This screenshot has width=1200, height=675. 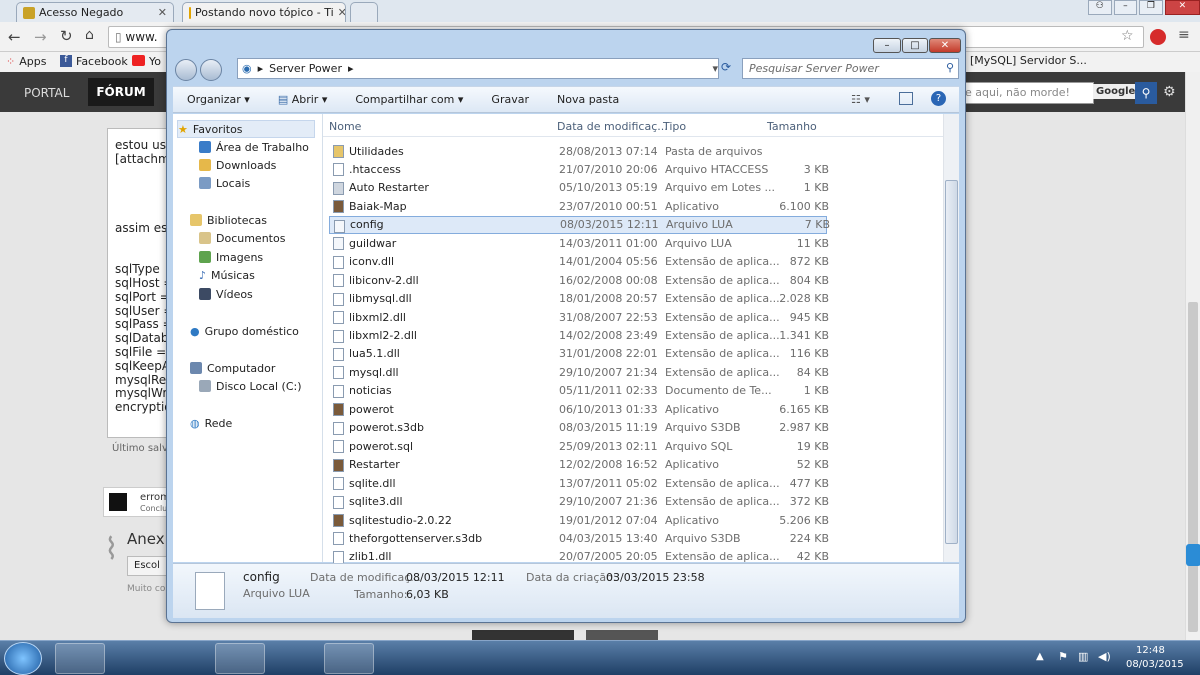 What do you see at coordinates (1169, 92) in the screenshot?
I see `gear-icon: ⚙` at bounding box center [1169, 92].